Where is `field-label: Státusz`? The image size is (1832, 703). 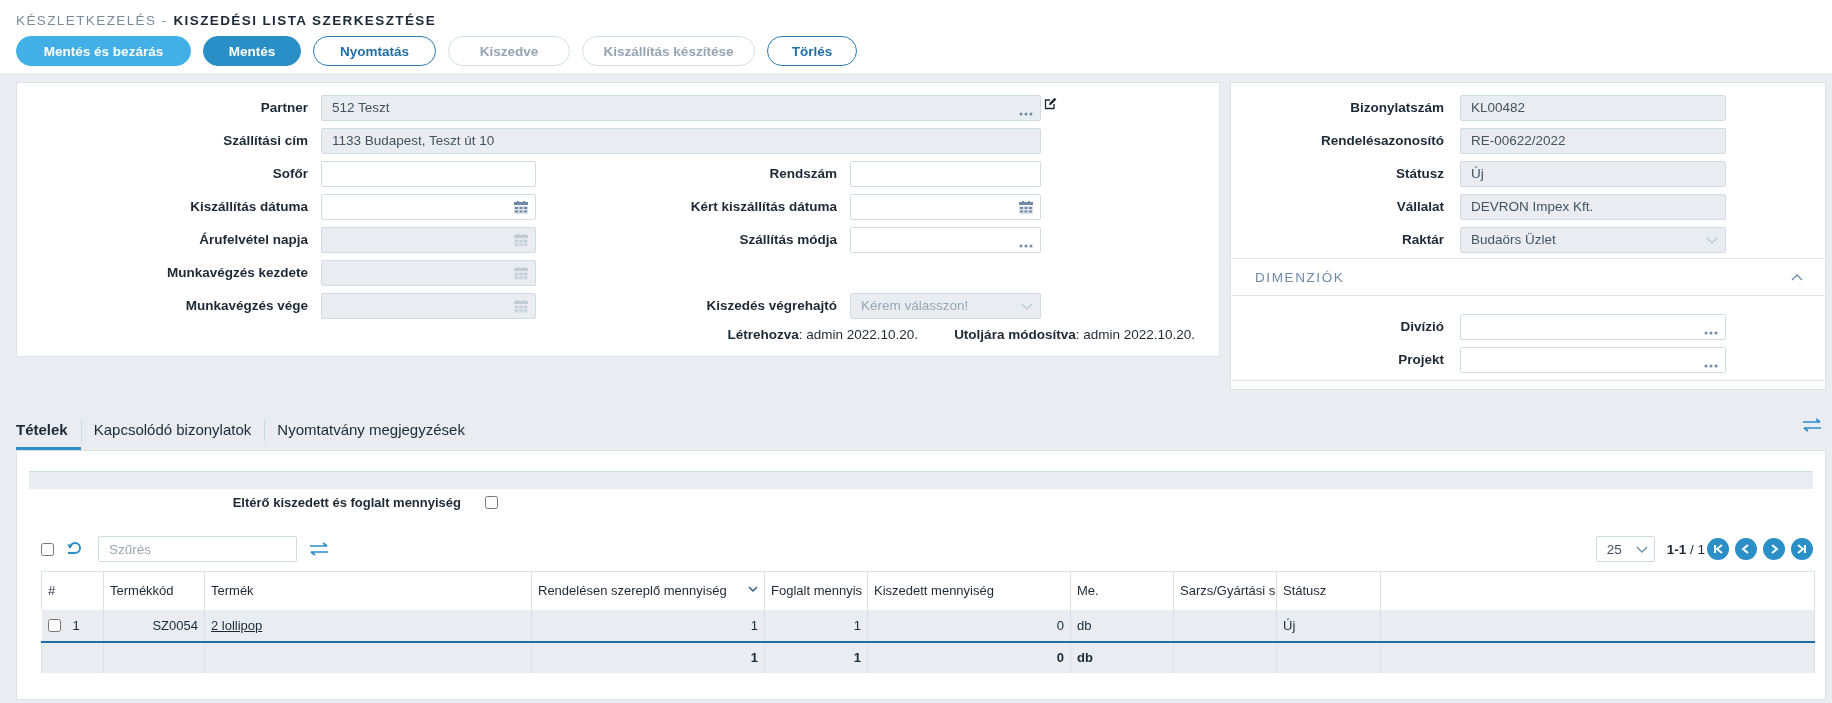
field-label: Státusz is located at coordinates (1419, 173).